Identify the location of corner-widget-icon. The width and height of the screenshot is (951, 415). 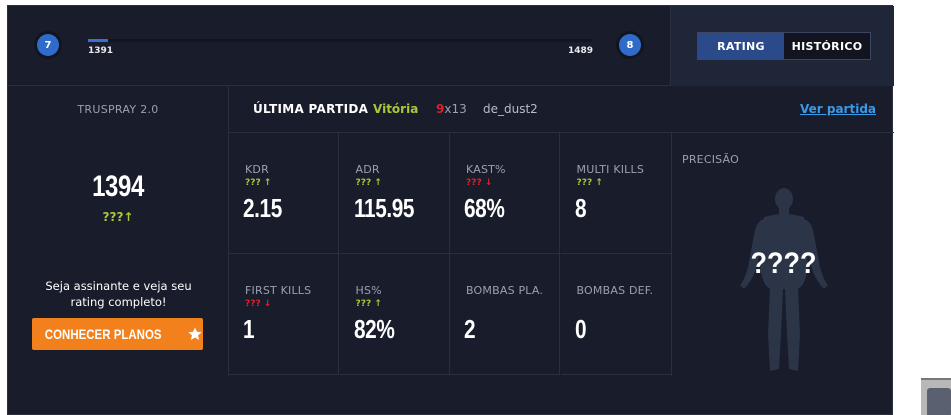
(939, 401).